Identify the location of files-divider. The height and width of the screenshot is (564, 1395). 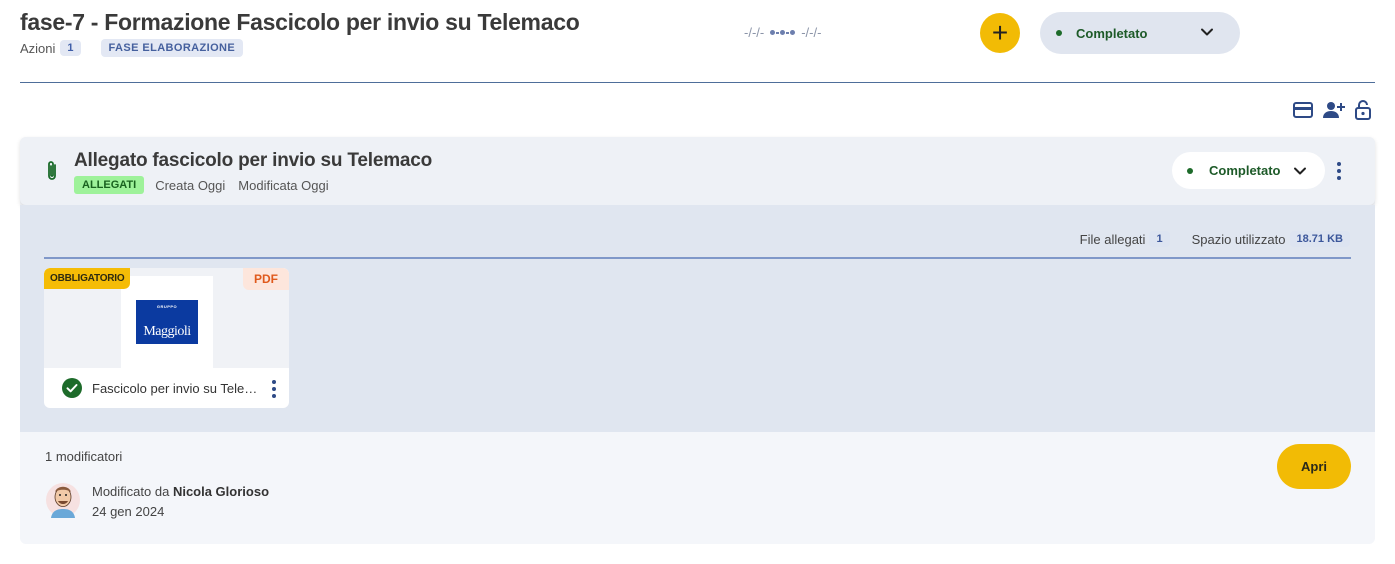
(697, 258).